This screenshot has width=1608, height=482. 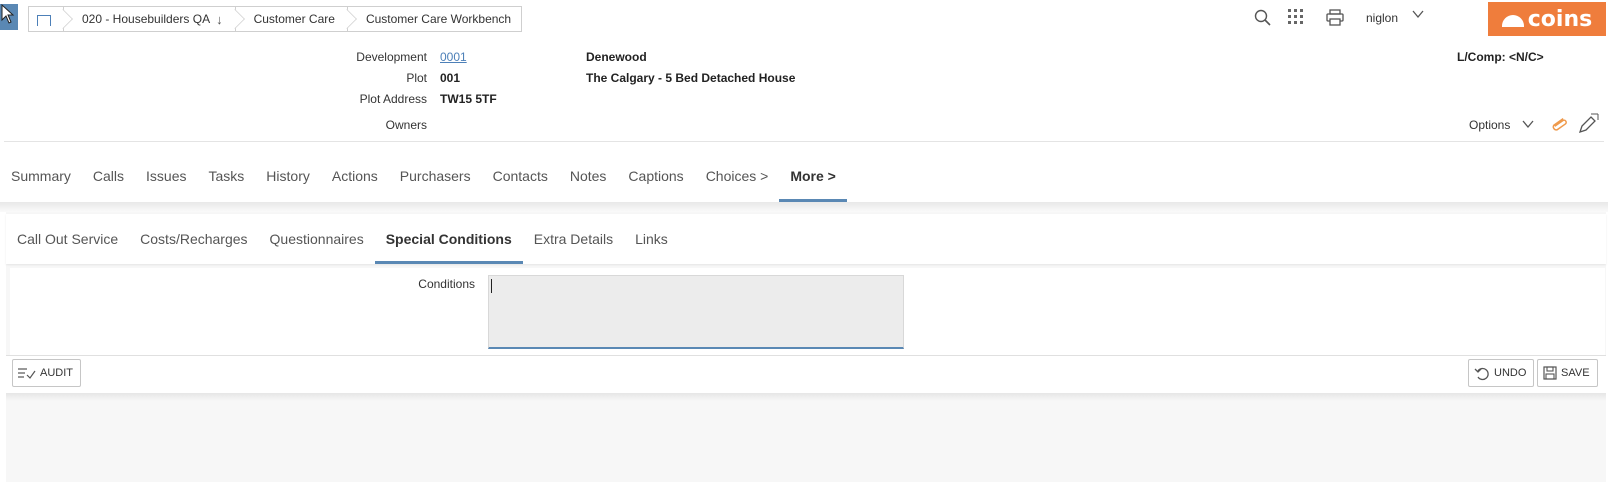 I want to click on development-label: Development, so click(x=391, y=57).